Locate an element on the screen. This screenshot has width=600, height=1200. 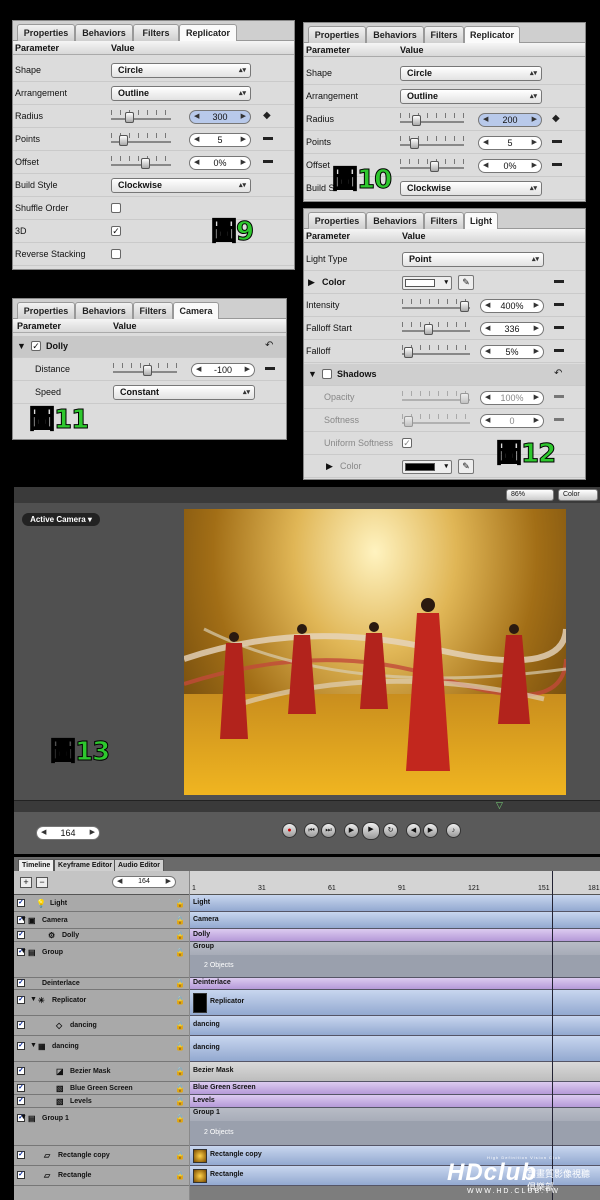
track-bar: Bezier Mask is located at coordinates (395, 1072).